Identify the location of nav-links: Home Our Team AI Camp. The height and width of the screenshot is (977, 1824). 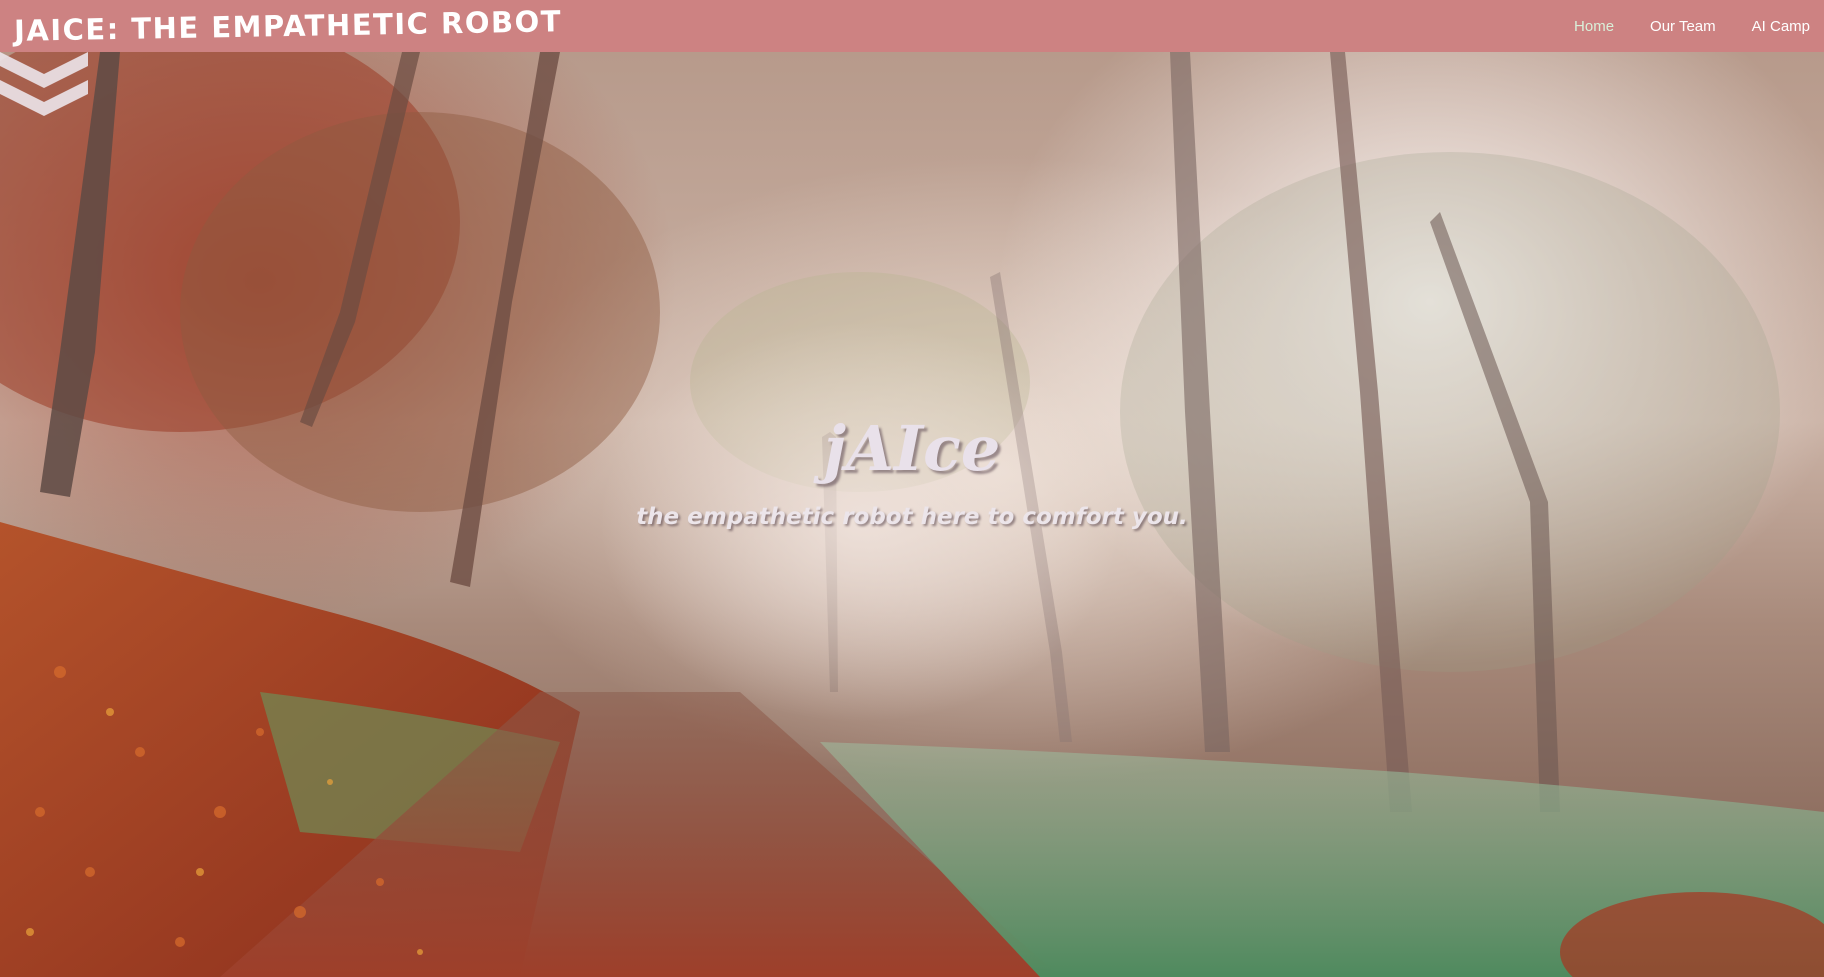
(1674, 26).